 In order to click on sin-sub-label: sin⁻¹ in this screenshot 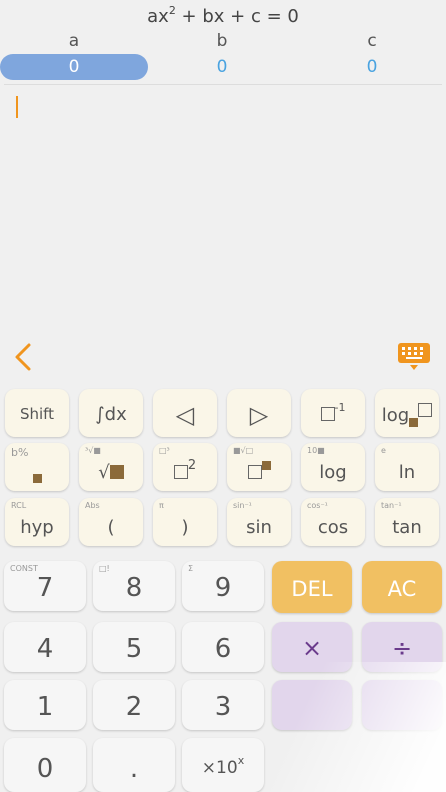, I will do `click(242, 505)`.